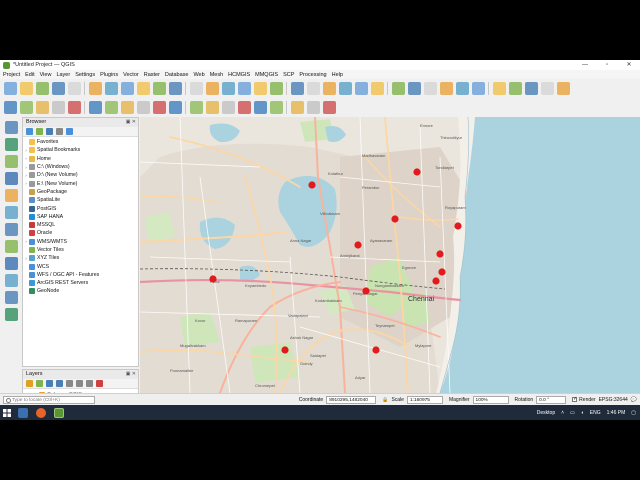 Image resolution: width=640 pixels, height=480 pixels. I want to click on desktop-label: Desktop, so click(546, 413).